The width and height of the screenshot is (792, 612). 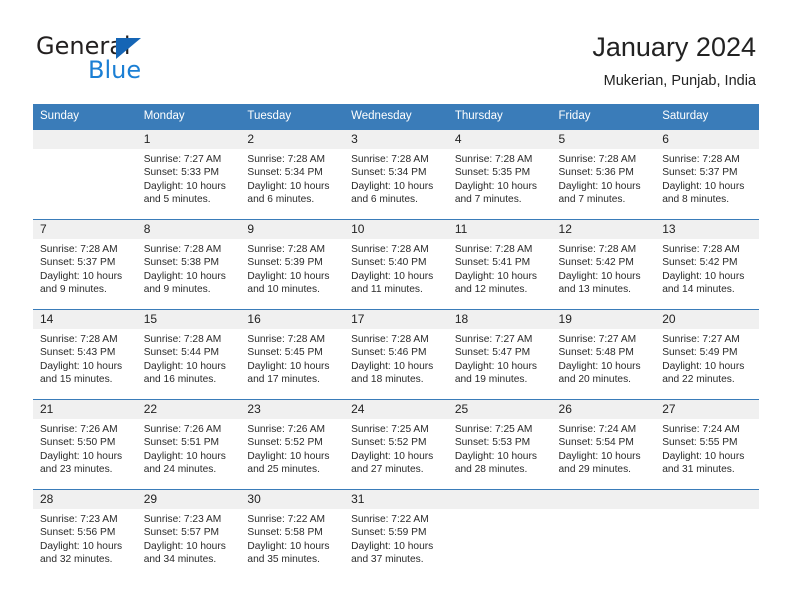 I want to click on page-title: January 2024, so click(x=674, y=47).